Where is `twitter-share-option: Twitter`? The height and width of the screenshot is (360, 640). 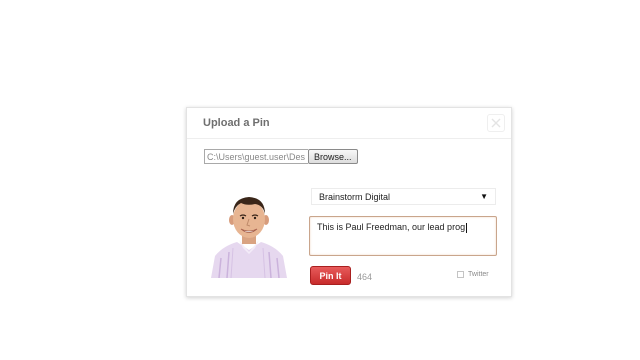
twitter-share-option: Twitter is located at coordinates (473, 274).